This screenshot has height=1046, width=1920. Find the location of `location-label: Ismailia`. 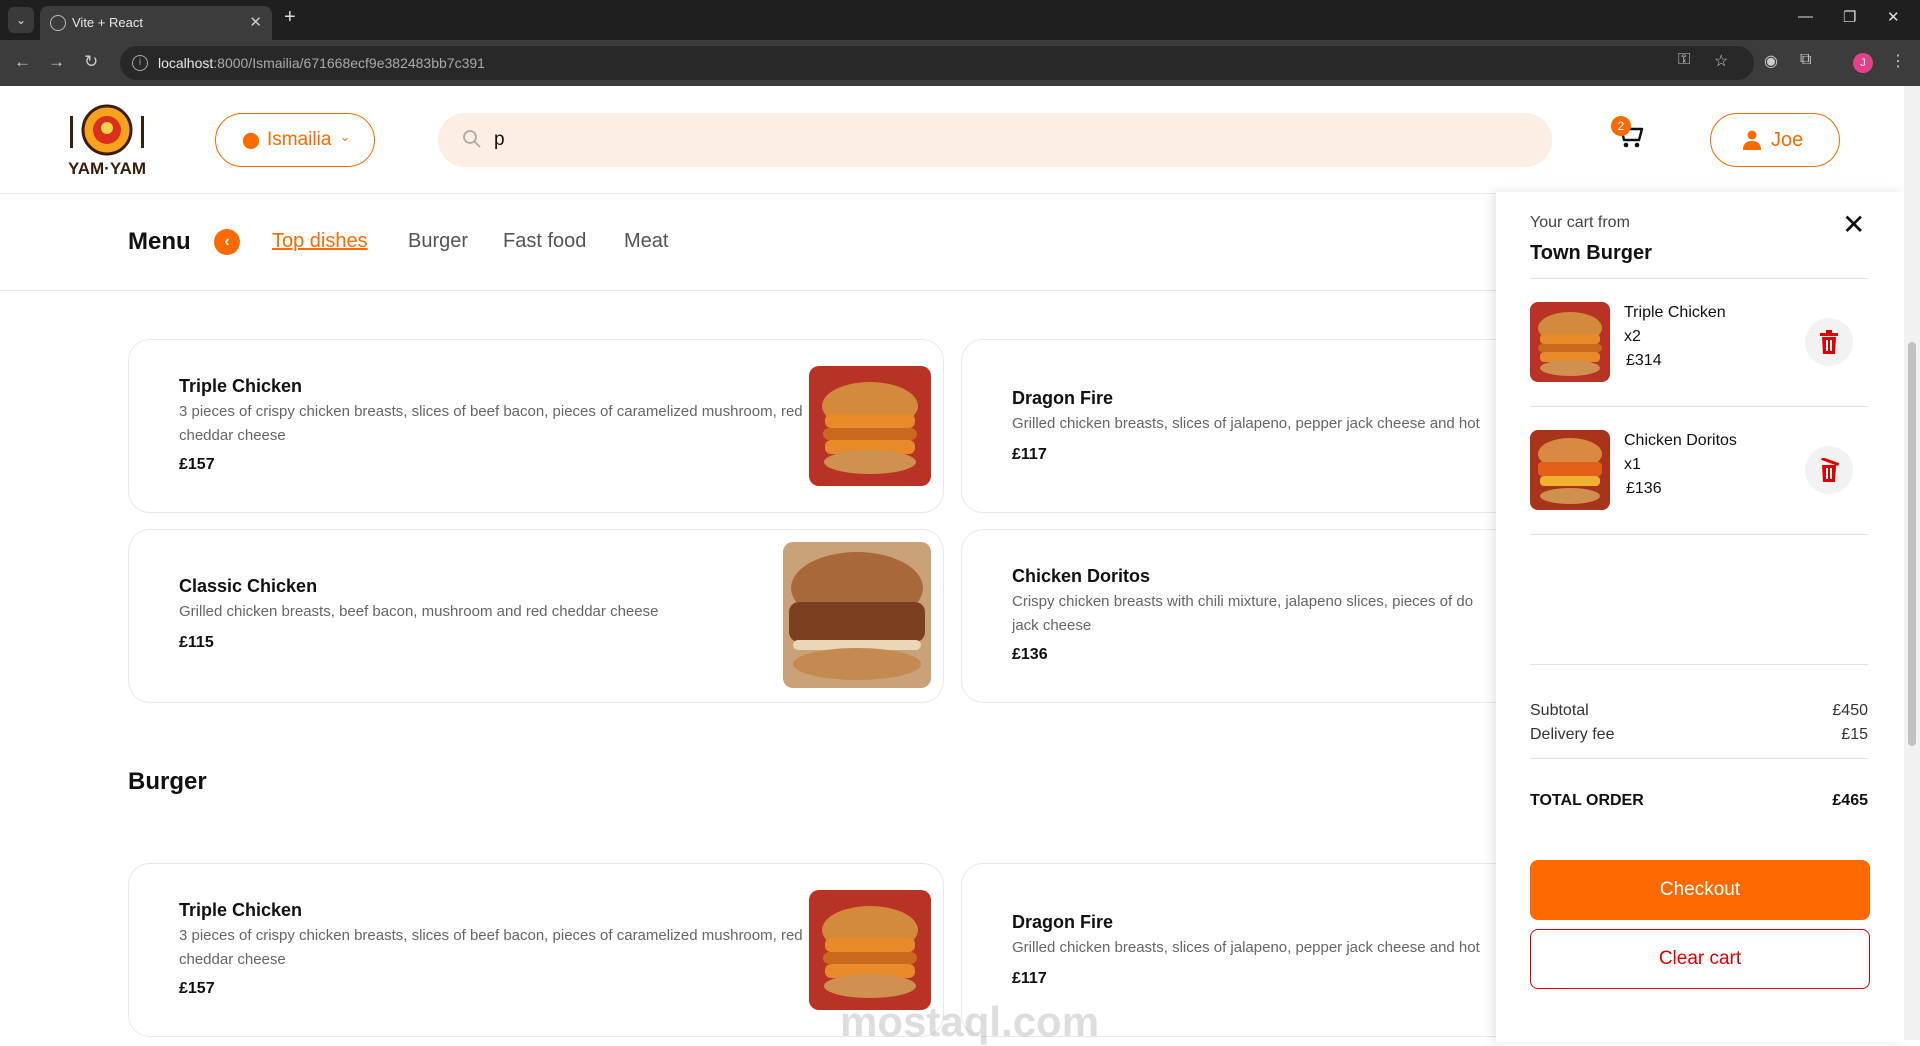

location-label: Ismailia is located at coordinates (299, 139).